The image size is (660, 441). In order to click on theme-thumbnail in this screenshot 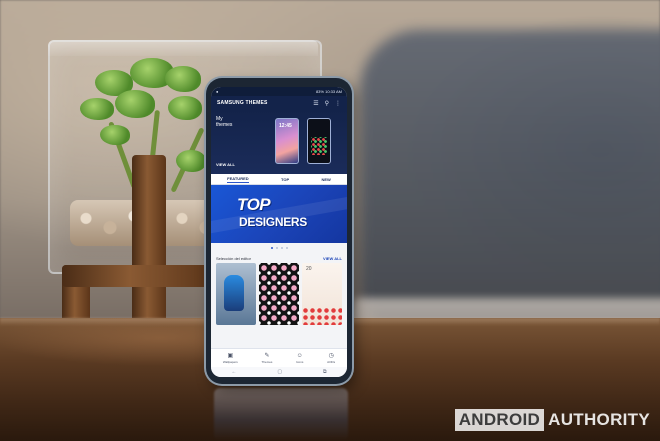, I will do `click(319, 141)`.